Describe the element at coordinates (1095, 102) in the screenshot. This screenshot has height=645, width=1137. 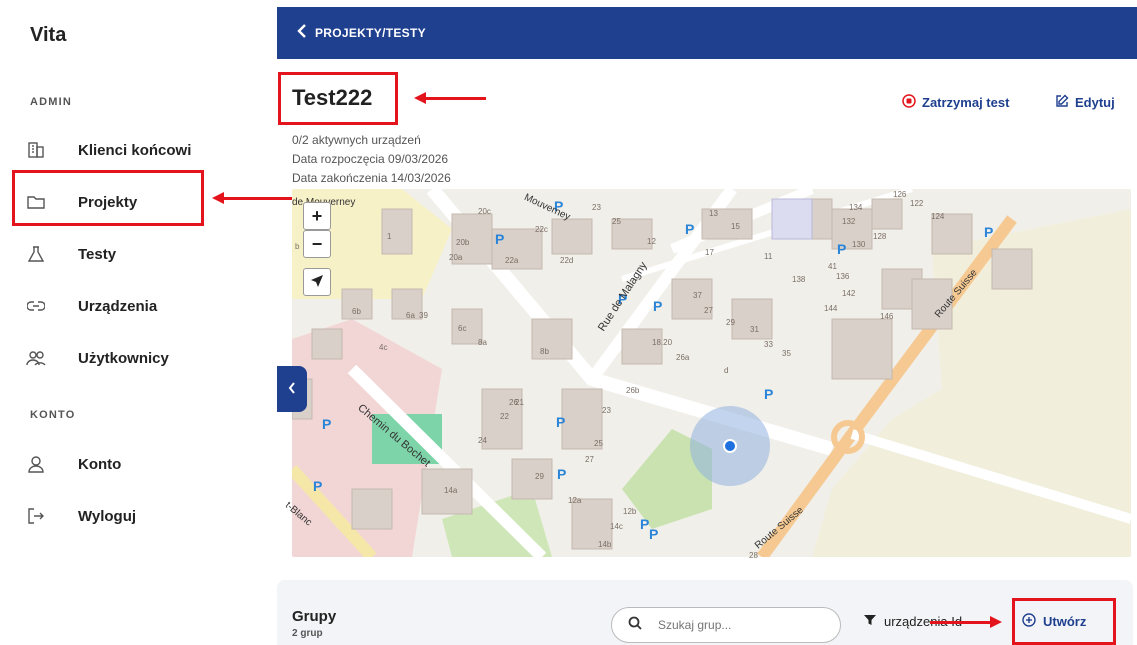
I see `edit-label: Edytuj` at that location.